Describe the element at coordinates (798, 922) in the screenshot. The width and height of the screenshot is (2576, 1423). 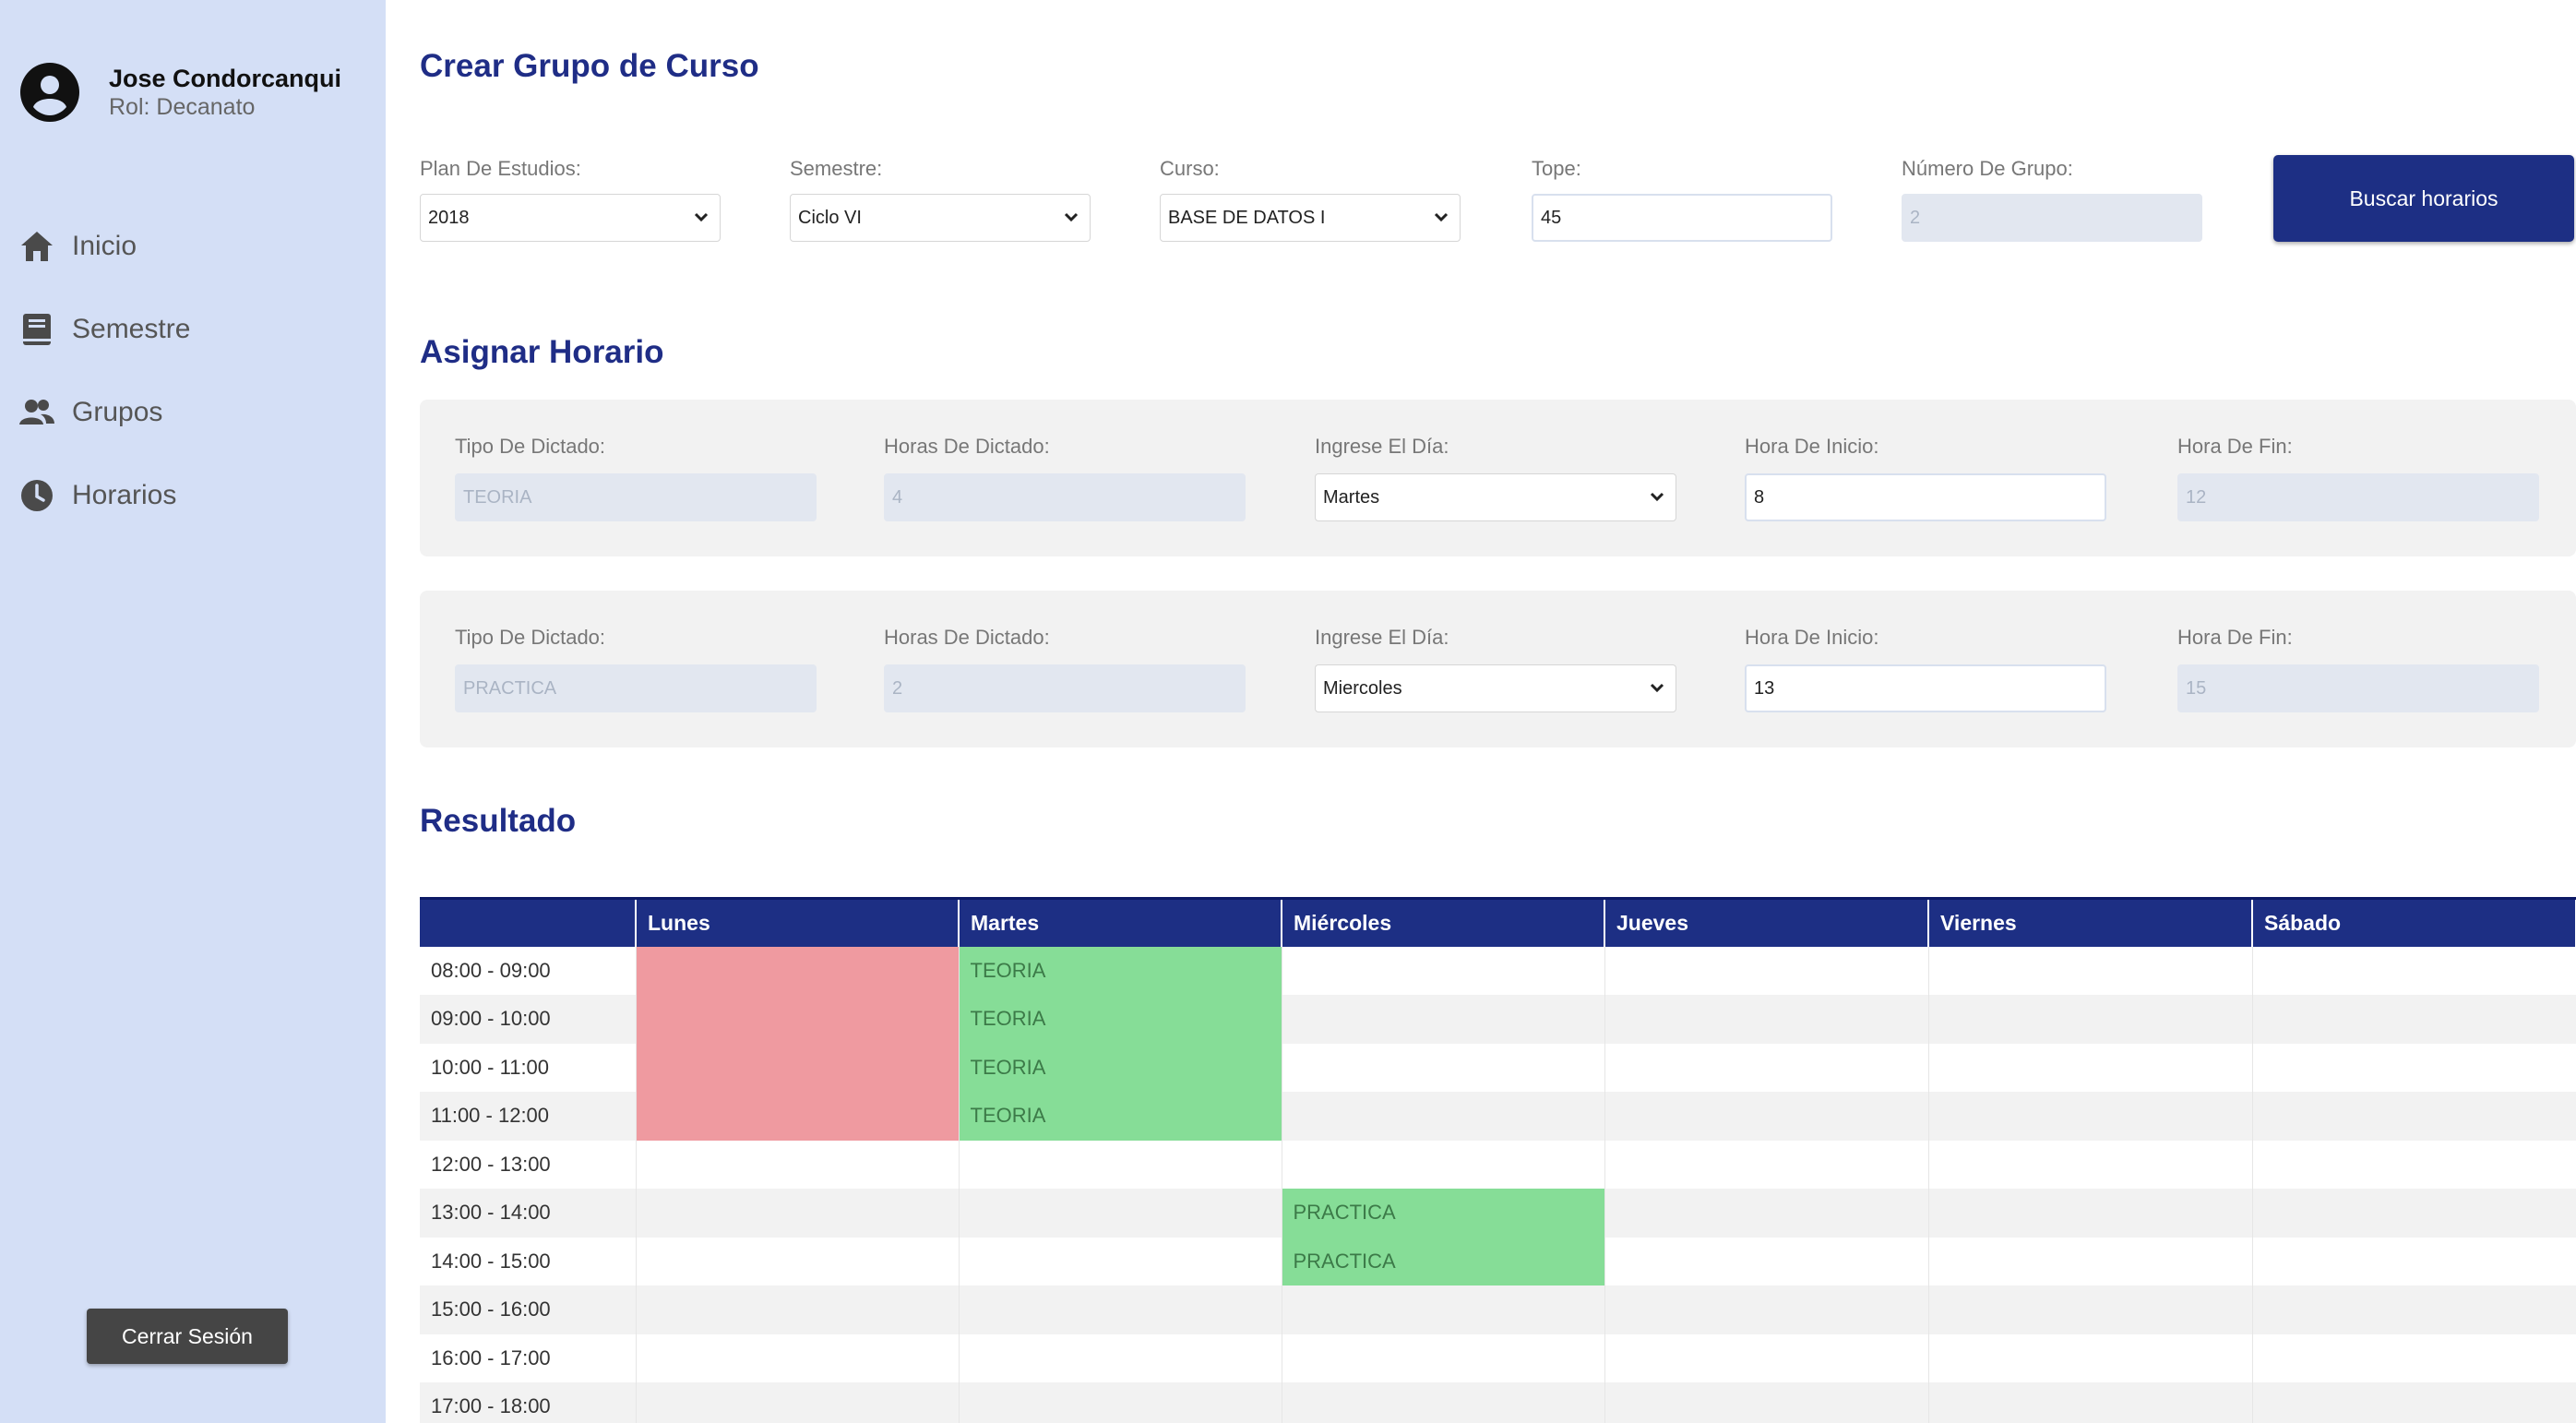
I see `day-header: Lunes` at that location.